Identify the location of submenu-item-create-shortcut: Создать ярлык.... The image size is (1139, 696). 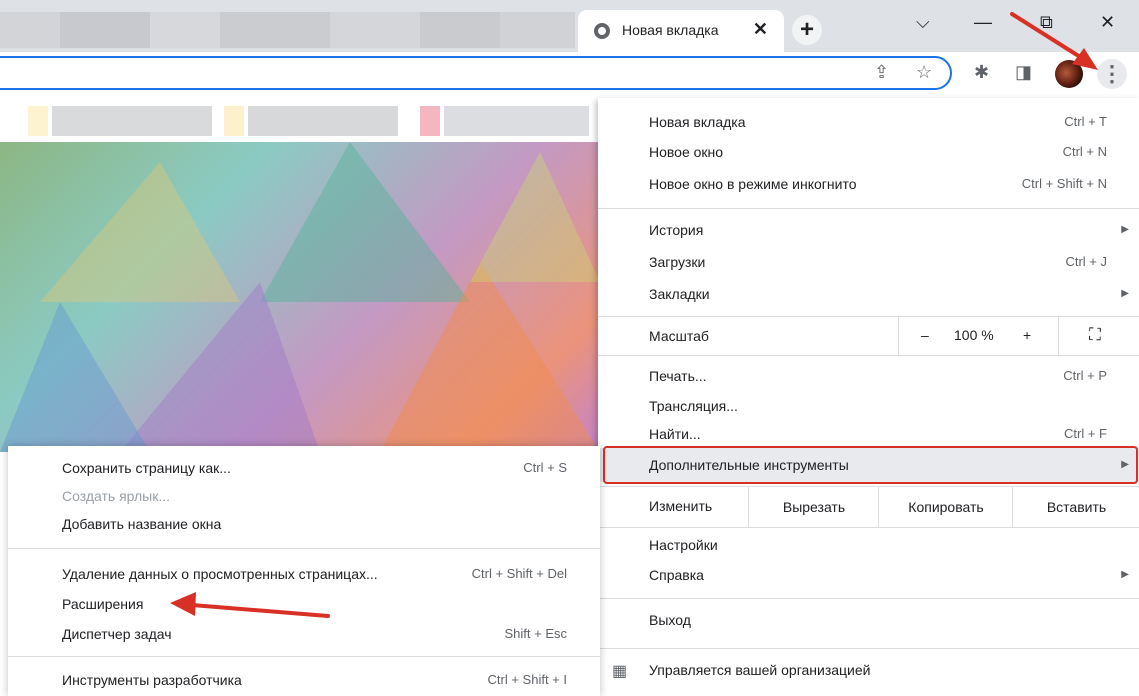
(304, 497).